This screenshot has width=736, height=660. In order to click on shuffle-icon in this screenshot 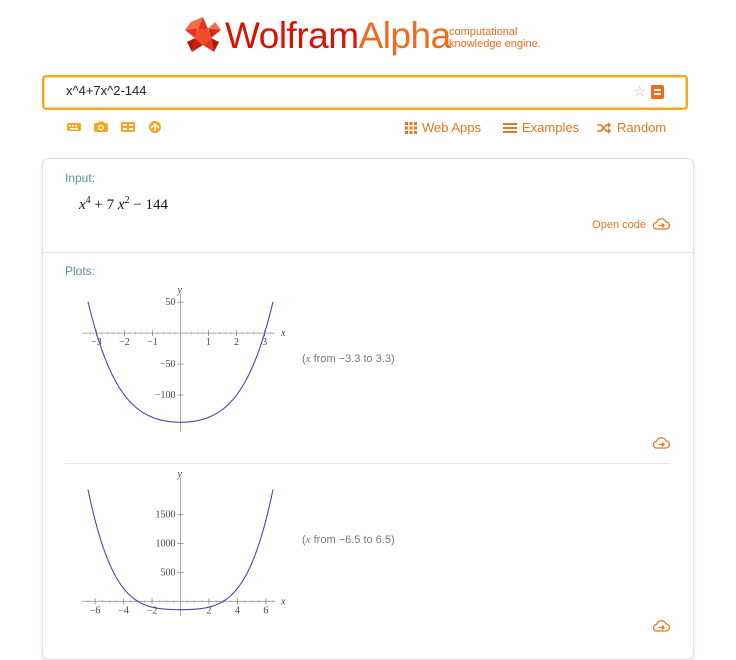, I will do `click(604, 127)`.